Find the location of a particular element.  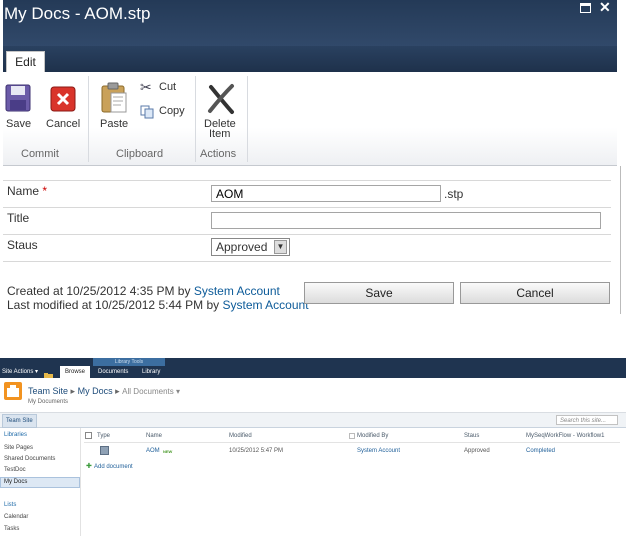

document-type-icon is located at coordinates (104, 450).